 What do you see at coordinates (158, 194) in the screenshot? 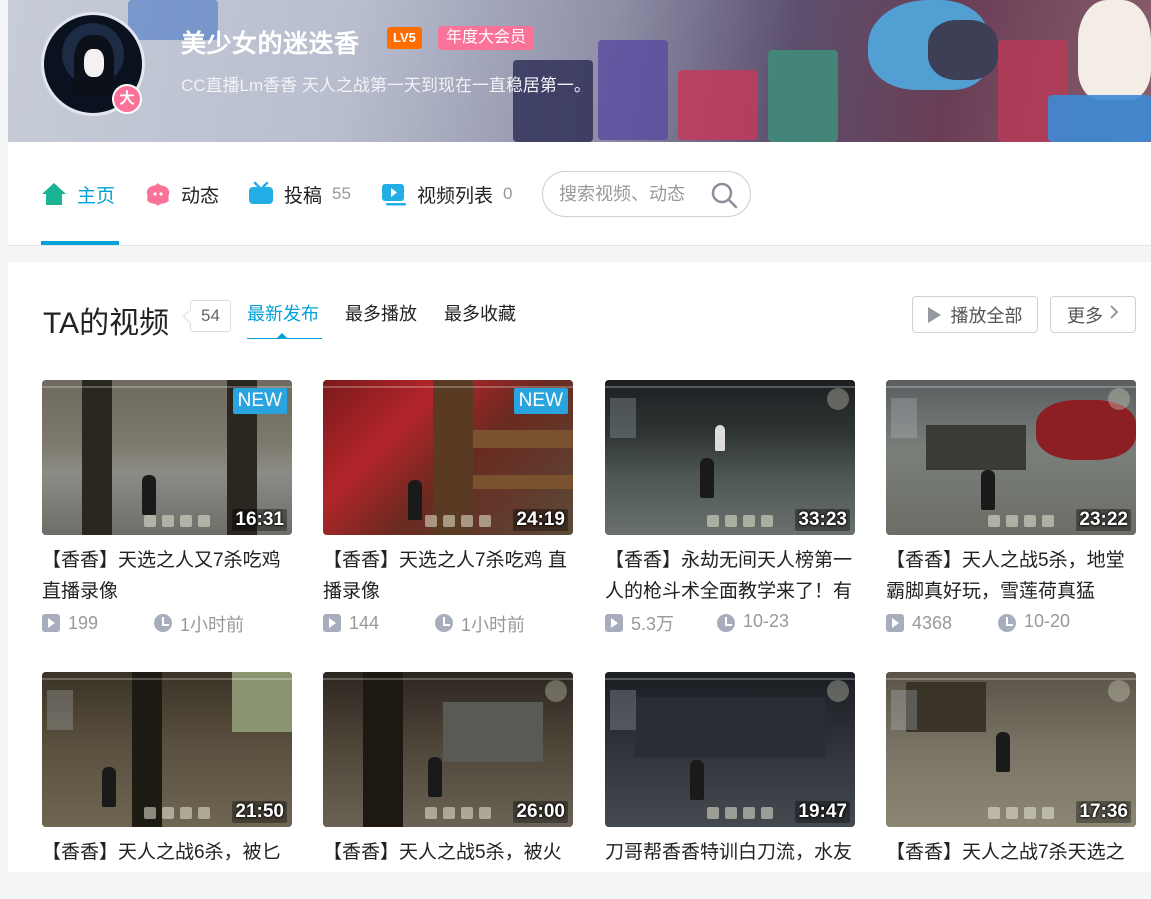
I see `dynamic-icon` at bounding box center [158, 194].